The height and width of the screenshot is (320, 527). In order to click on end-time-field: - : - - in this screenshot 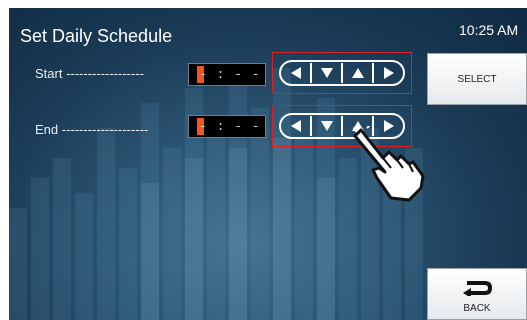, I will do `click(227, 126)`.